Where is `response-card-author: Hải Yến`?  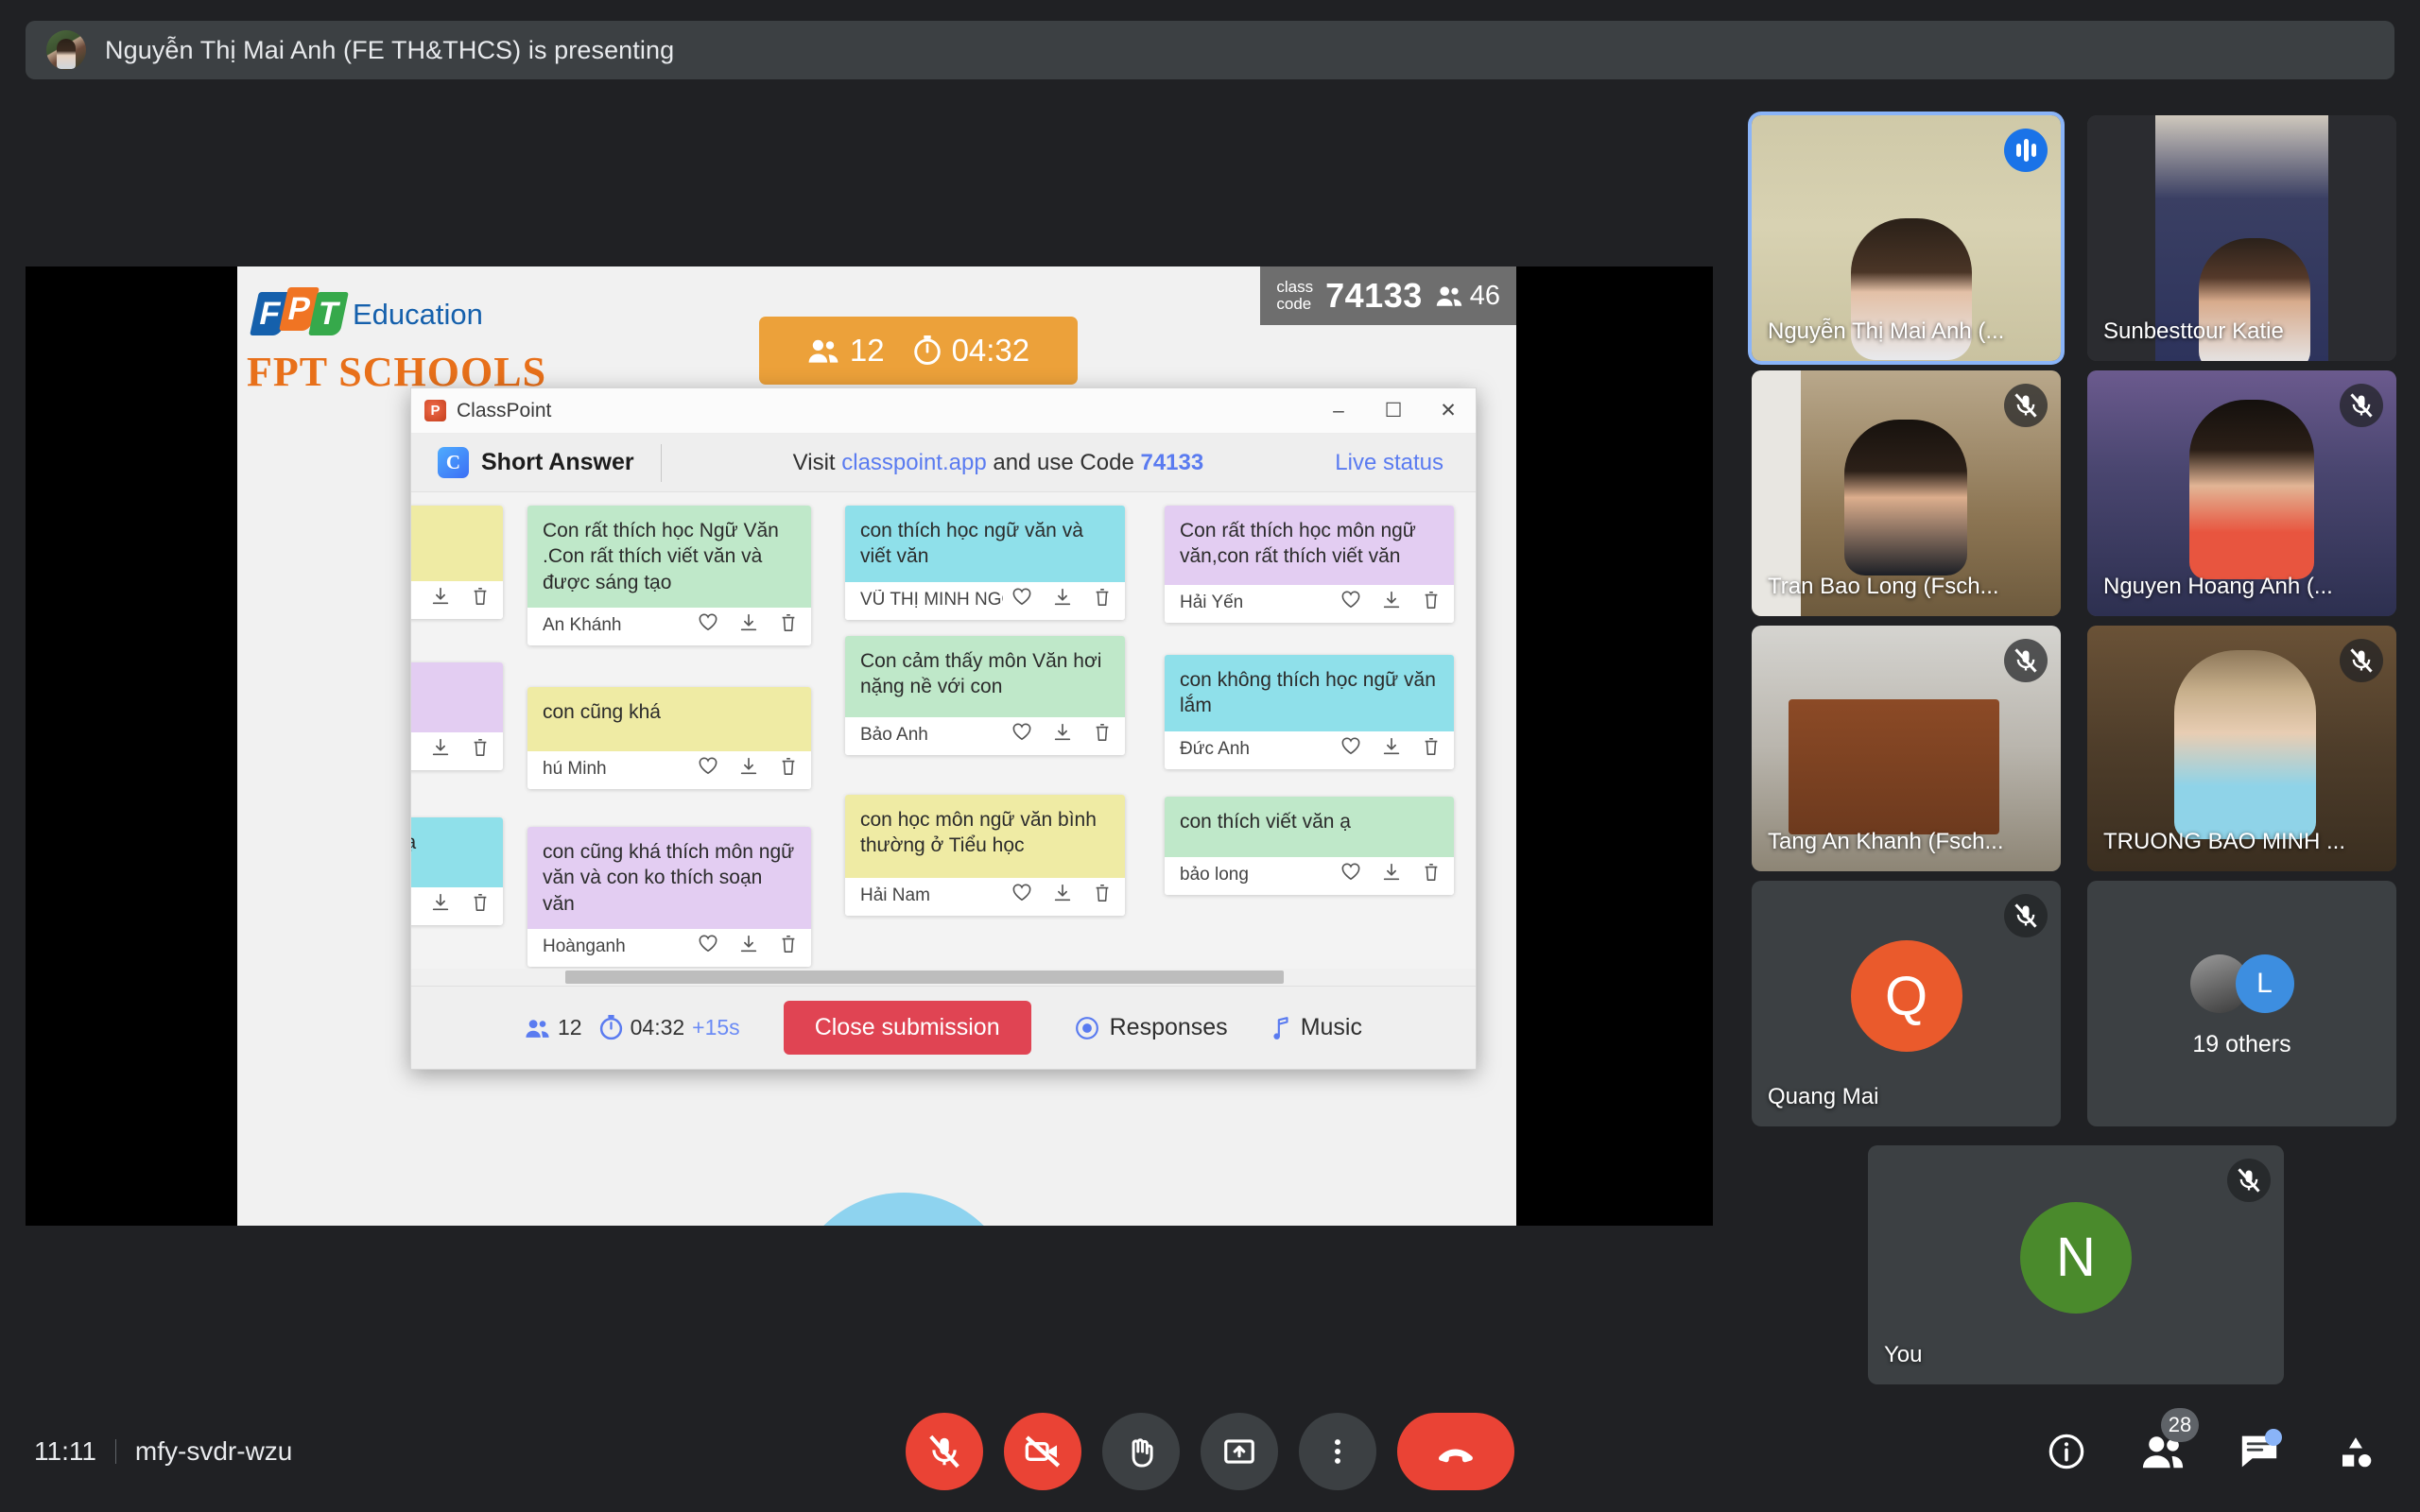 response-card-author: Hải Yến is located at coordinates (1212, 602).